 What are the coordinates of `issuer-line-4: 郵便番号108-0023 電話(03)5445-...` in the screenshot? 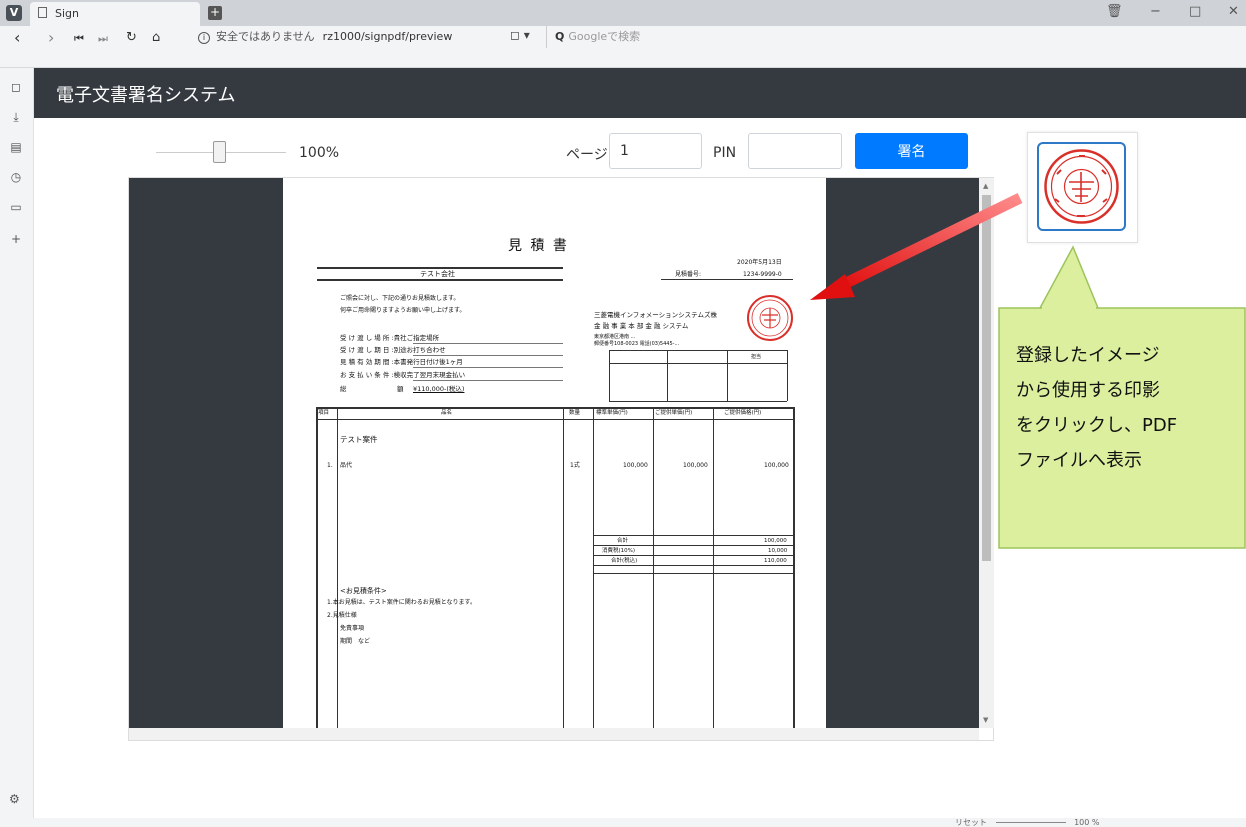 It's located at (637, 344).